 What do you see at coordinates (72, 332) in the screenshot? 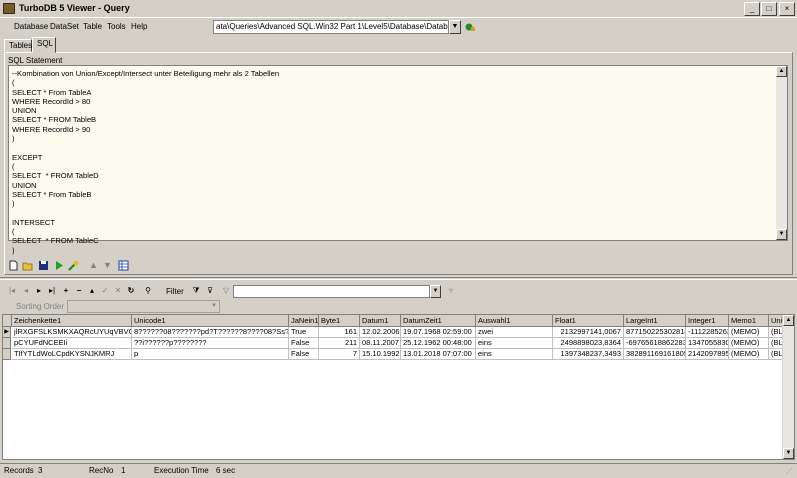
I see `cell: jlRXGFSLKSMKXAQRcUYUqVBVG` at bounding box center [72, 332].